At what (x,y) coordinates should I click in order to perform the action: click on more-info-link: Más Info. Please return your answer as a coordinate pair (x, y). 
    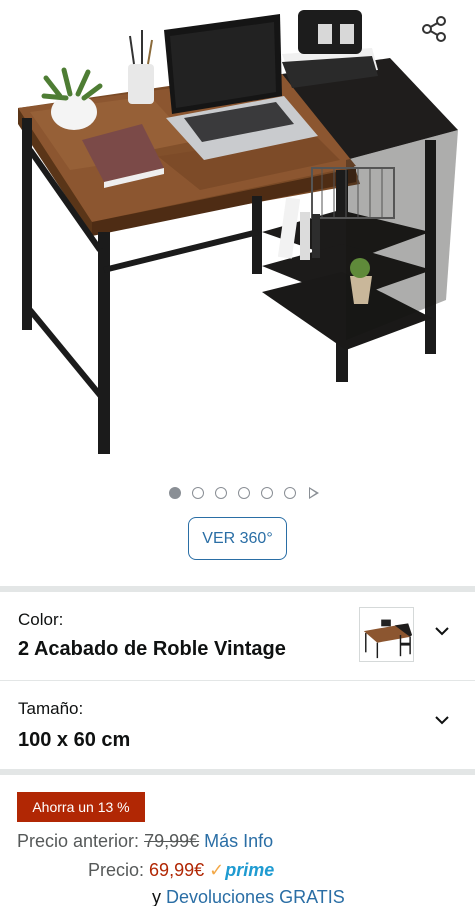
    Looking at the image, I should click on (238, 841).